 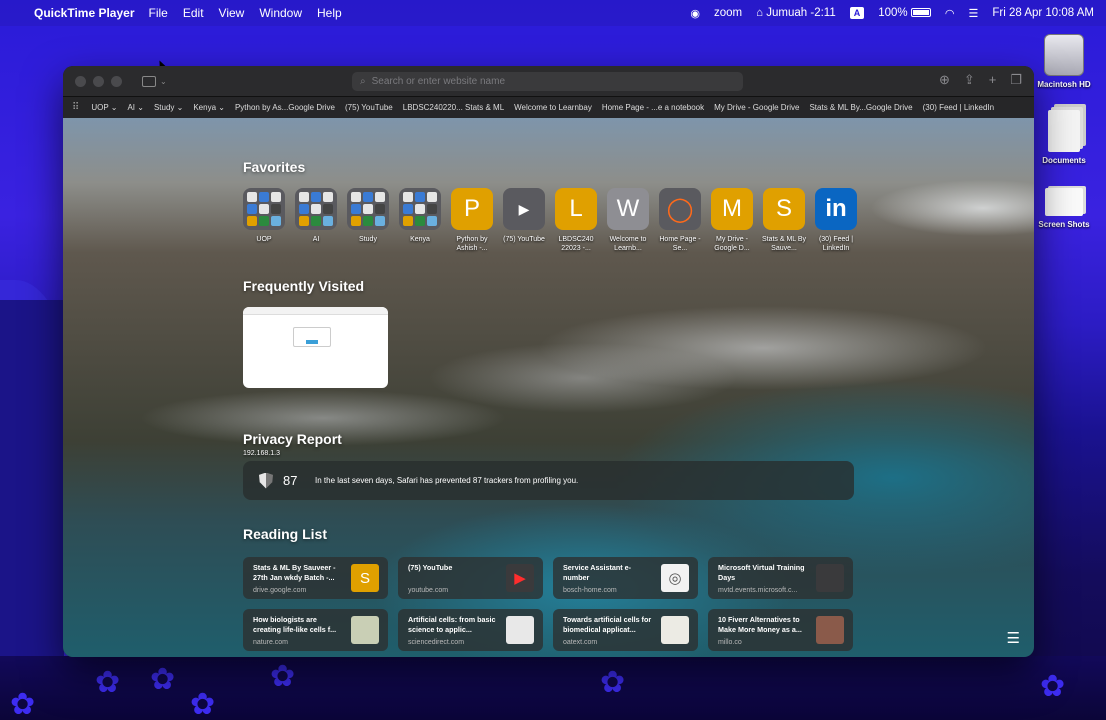 I want to click on bookmark-item: Stats & ML By...Google Drive, so click(x=860, y=107).